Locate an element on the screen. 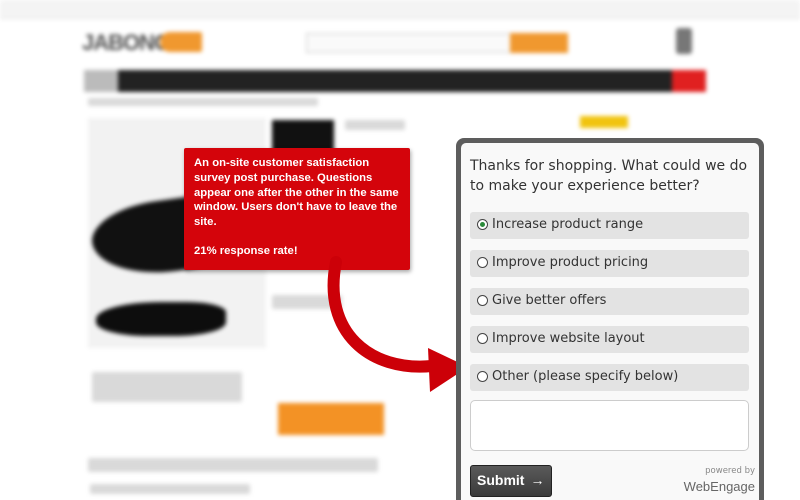 The width and height of the screenshot is (800, 500). store-logo: JABONG is located at coordinates (126, 42).